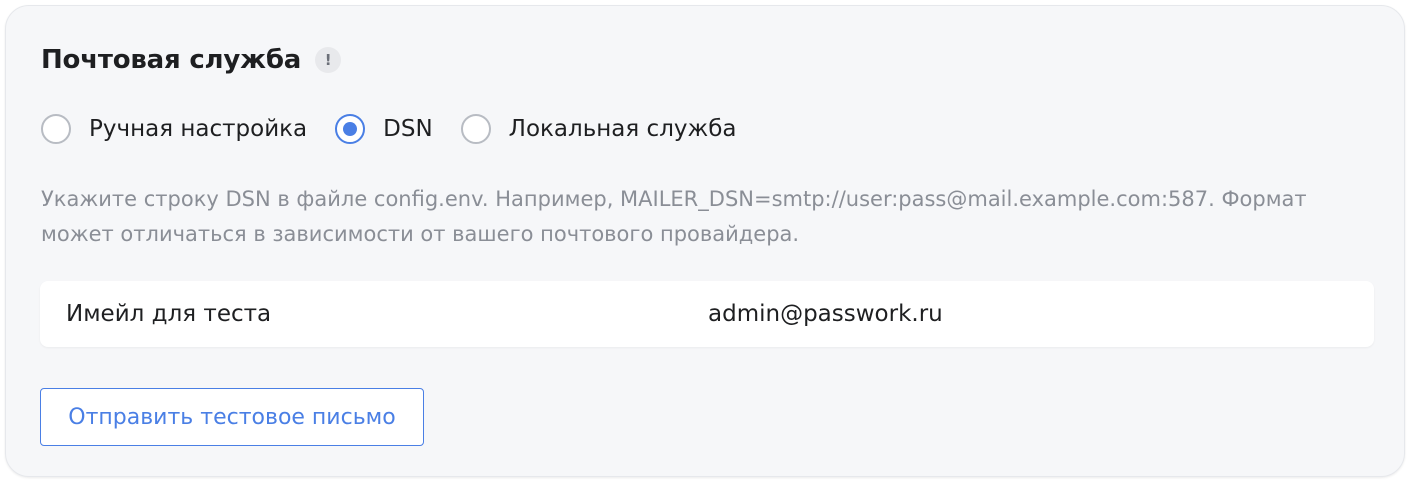 The height and width of the screenshot is (484, 1412). What do you see at coordinates (171, 60) in the screenshot?
I see `section-title: Почтовая служба` at bounding box center [171, 60].